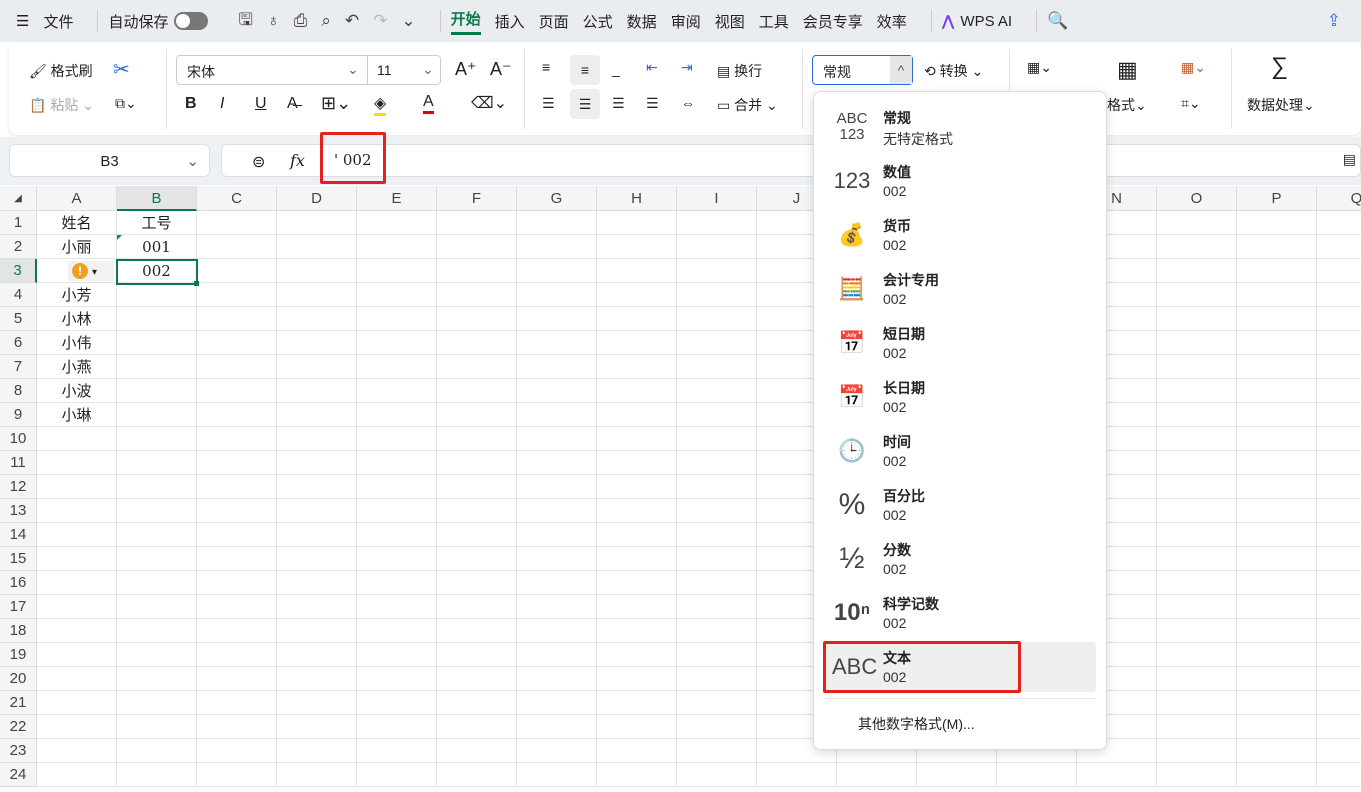  What do you see at coordinates (1191, 103) in the screenshot?
I see `crop-icon: ⌗⌄` at bounding box center [1191, 103].